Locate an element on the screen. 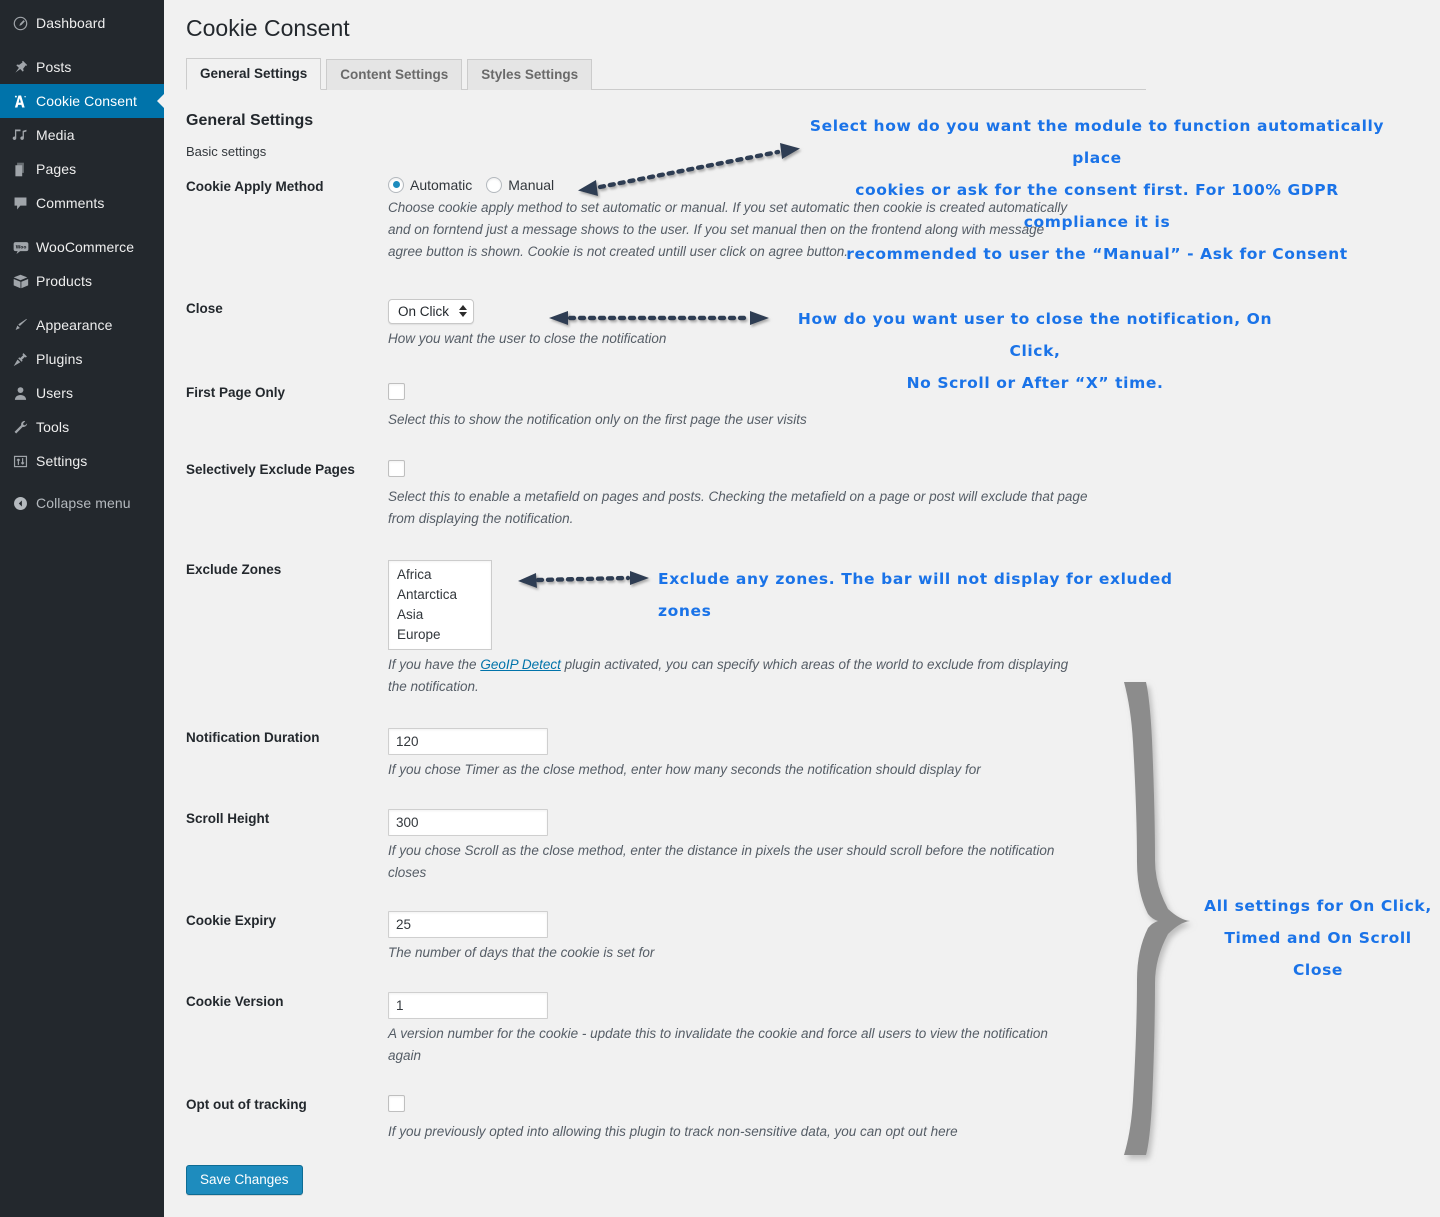 The width and height of the screenshot is (1440, 1217). sidebar-item-plugins: Plugins is located at coordinates (82, 359).